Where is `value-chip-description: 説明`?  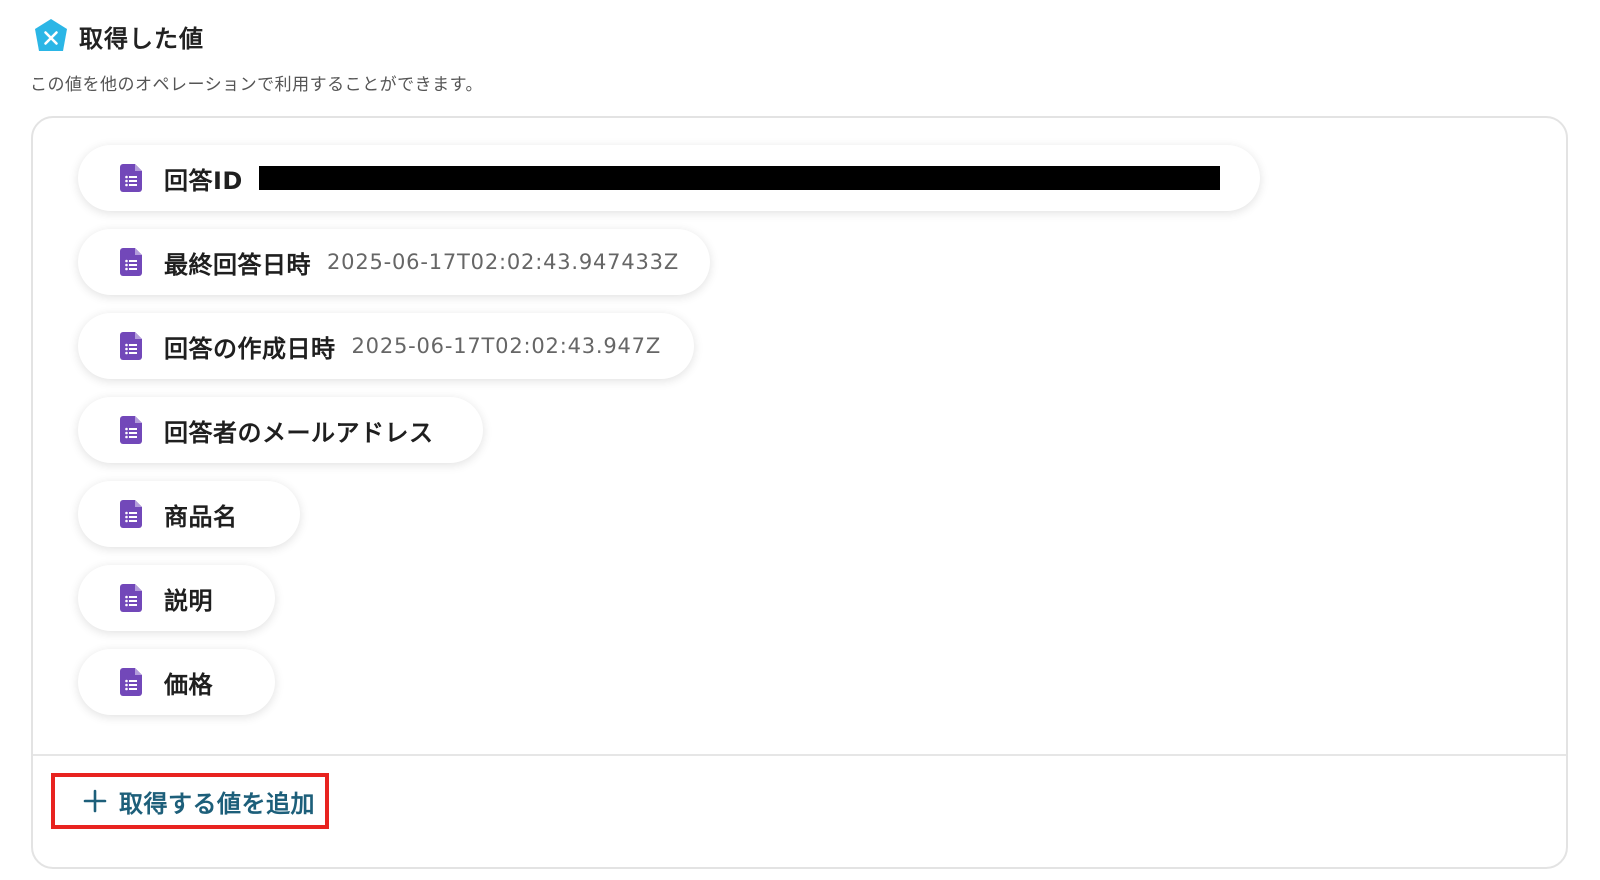
value-chip-description: 説明 is located at coordinates (176, 598).